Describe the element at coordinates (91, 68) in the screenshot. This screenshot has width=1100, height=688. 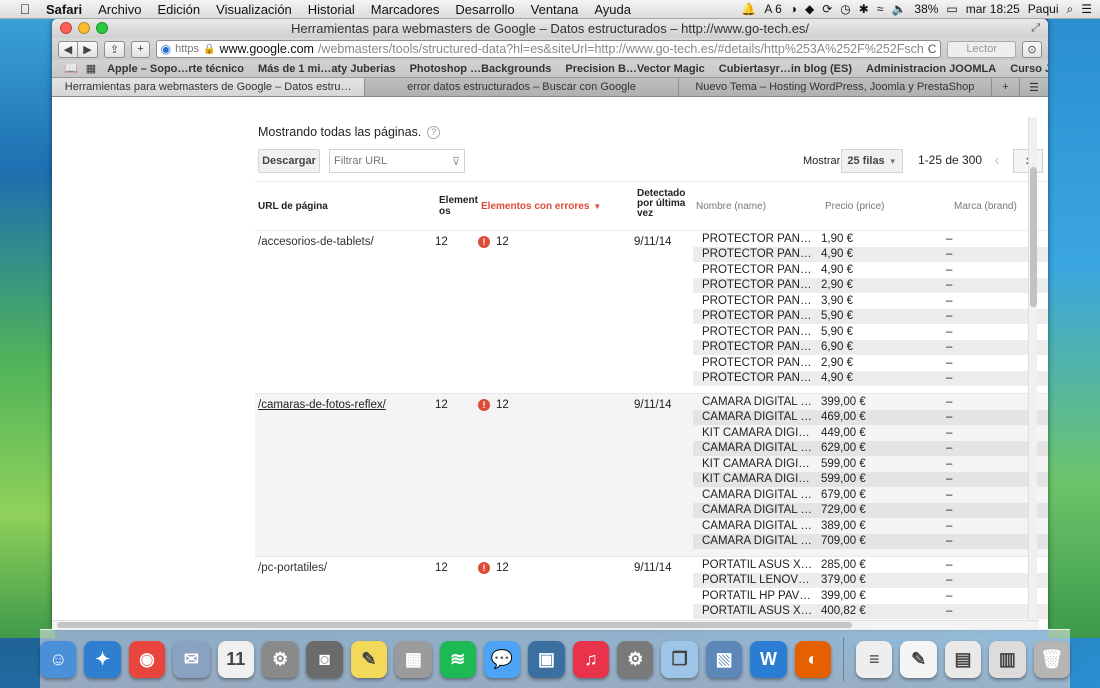
I see `top-sites-icon: ▦` at that location.